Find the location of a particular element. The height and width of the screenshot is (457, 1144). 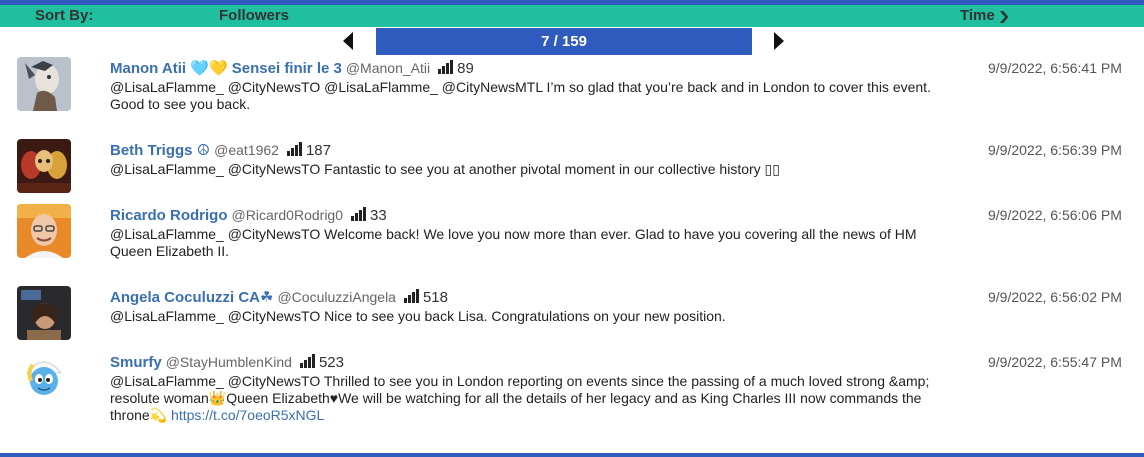

followers-count: 187 is located at coordinates (318, 150).